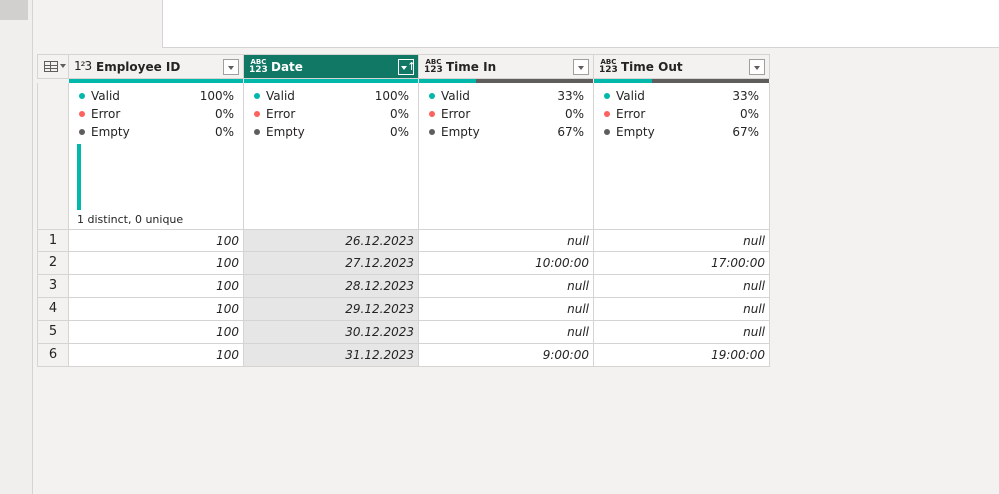 Image resolution: width=999 pixels, height=494 pixels. I want to click on cell-time-out: 19:00:00, so click(682, 355).